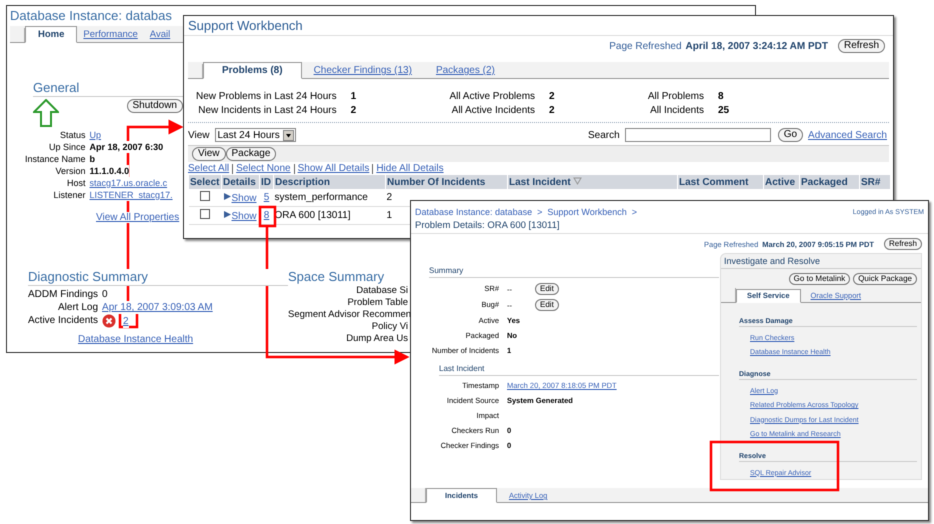 Image resolution: width=934 pixels, height=524 pixels. What do you see at coordinates (55, 159) in the screenshot?
I see `field-label: Instance Name` at bounding box center [55, 159].